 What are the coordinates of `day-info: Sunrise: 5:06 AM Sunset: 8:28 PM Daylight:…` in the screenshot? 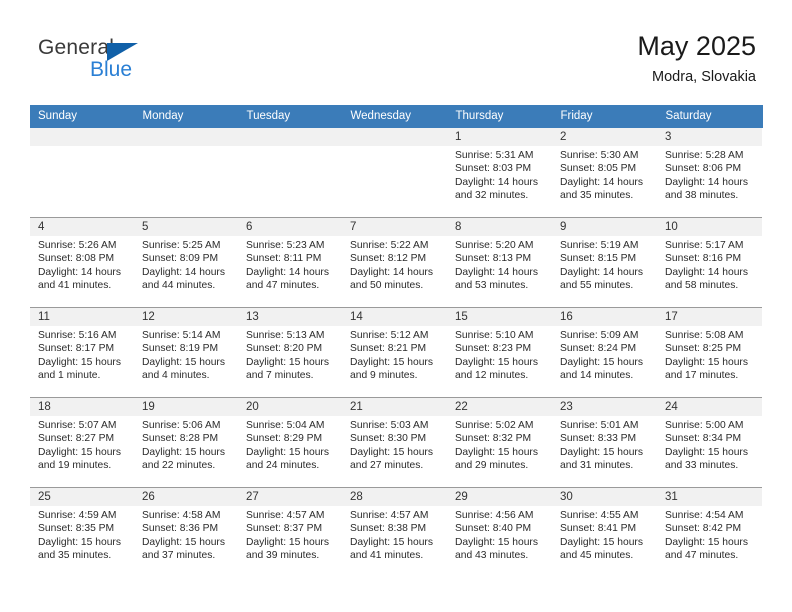 It's located at (186, 444).